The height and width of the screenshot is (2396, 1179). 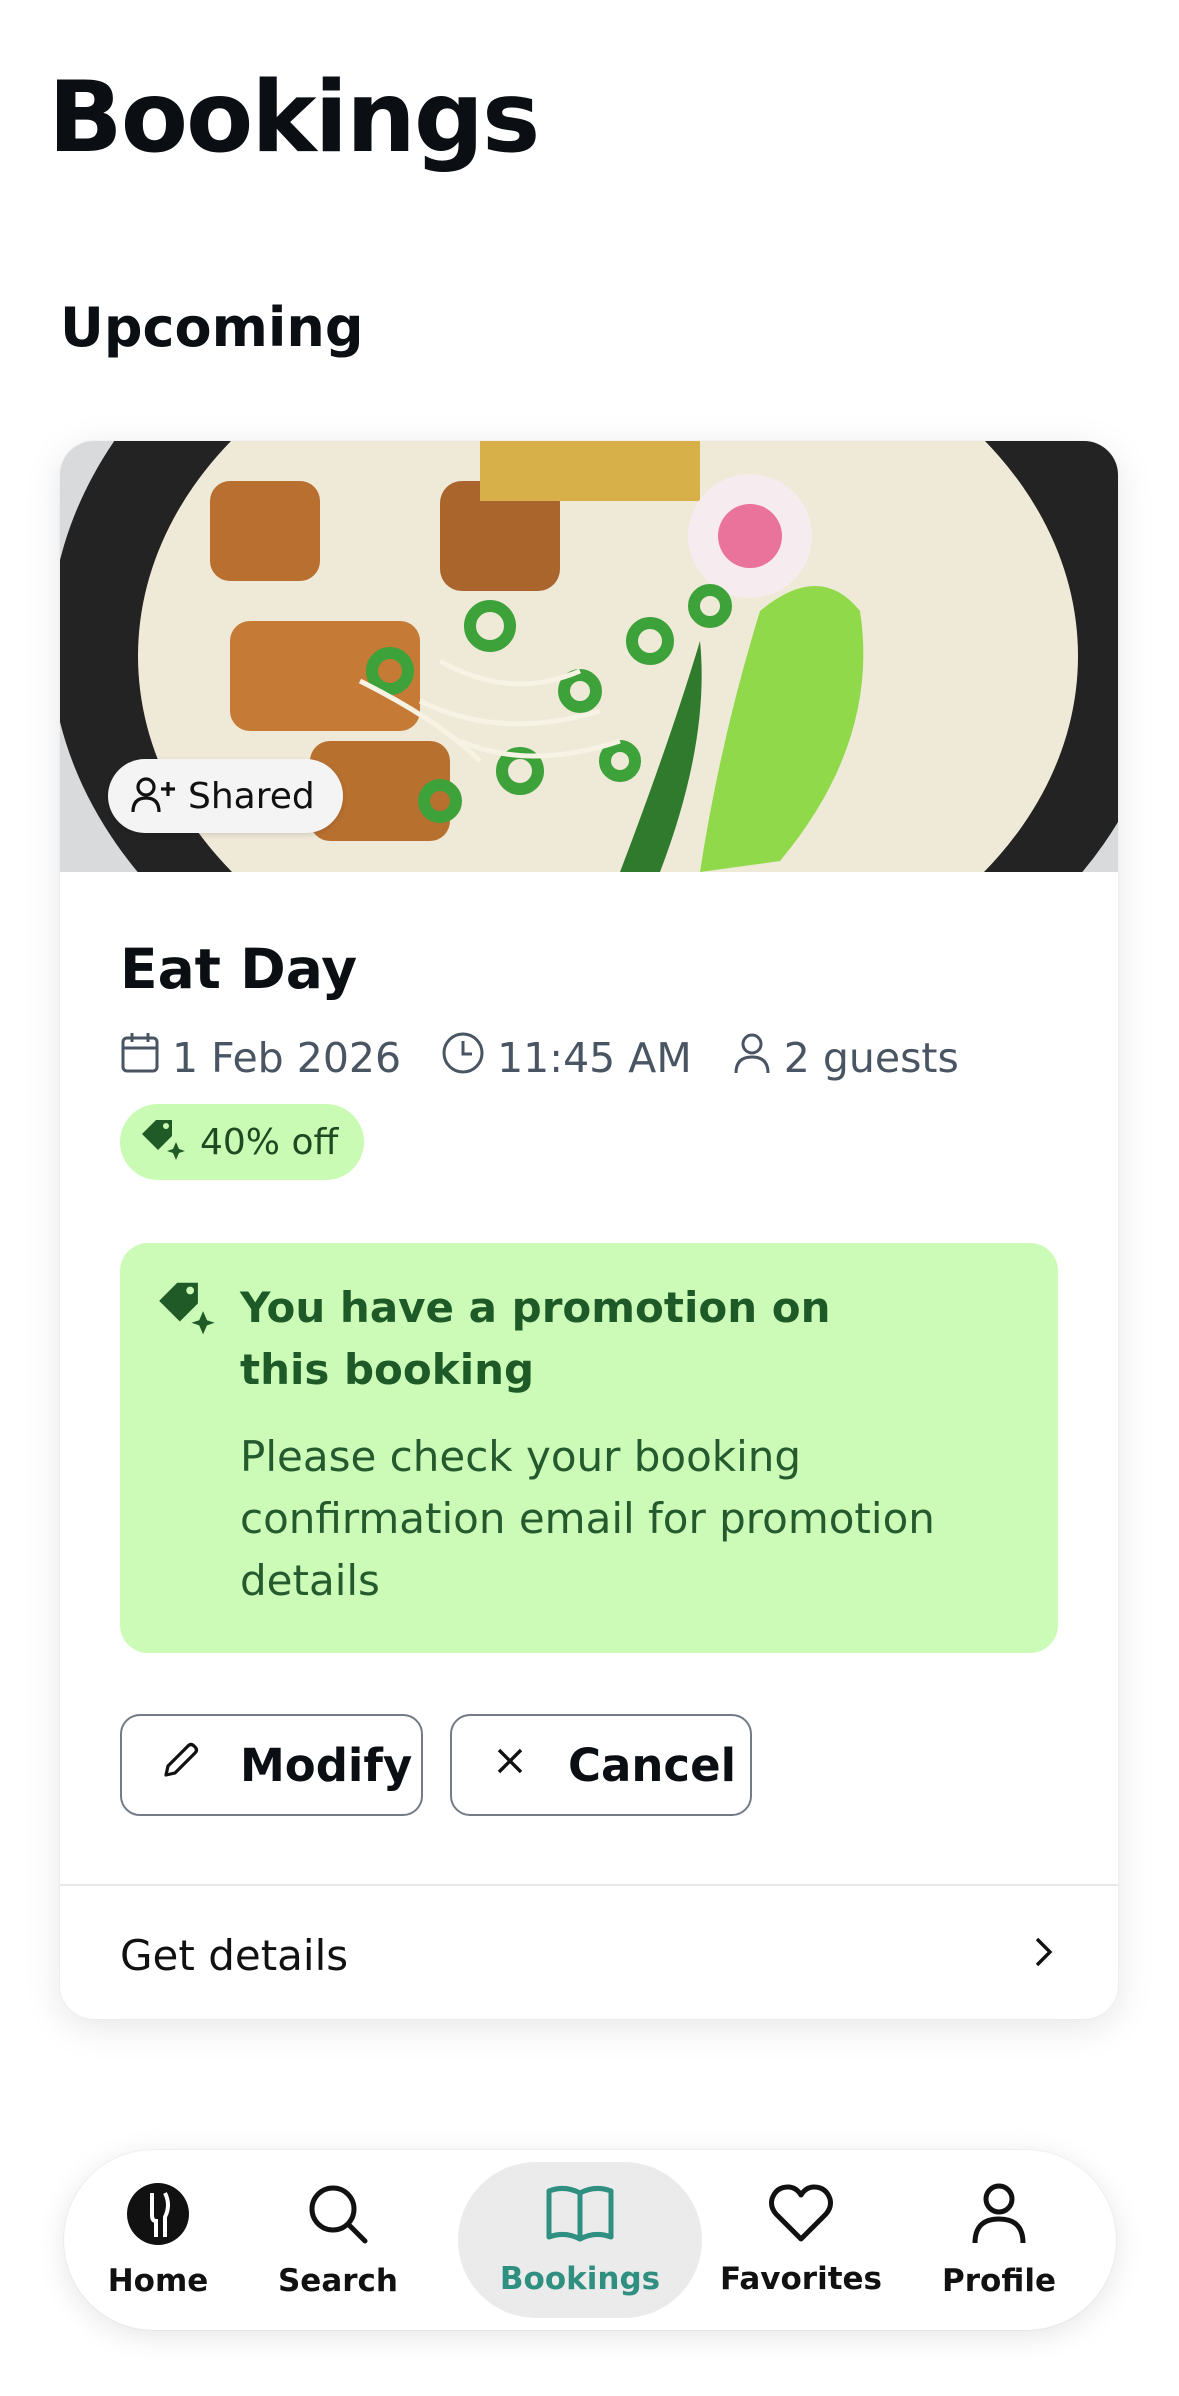 I want to click on discount-label: 40% off, so click(x=269, y=1142).